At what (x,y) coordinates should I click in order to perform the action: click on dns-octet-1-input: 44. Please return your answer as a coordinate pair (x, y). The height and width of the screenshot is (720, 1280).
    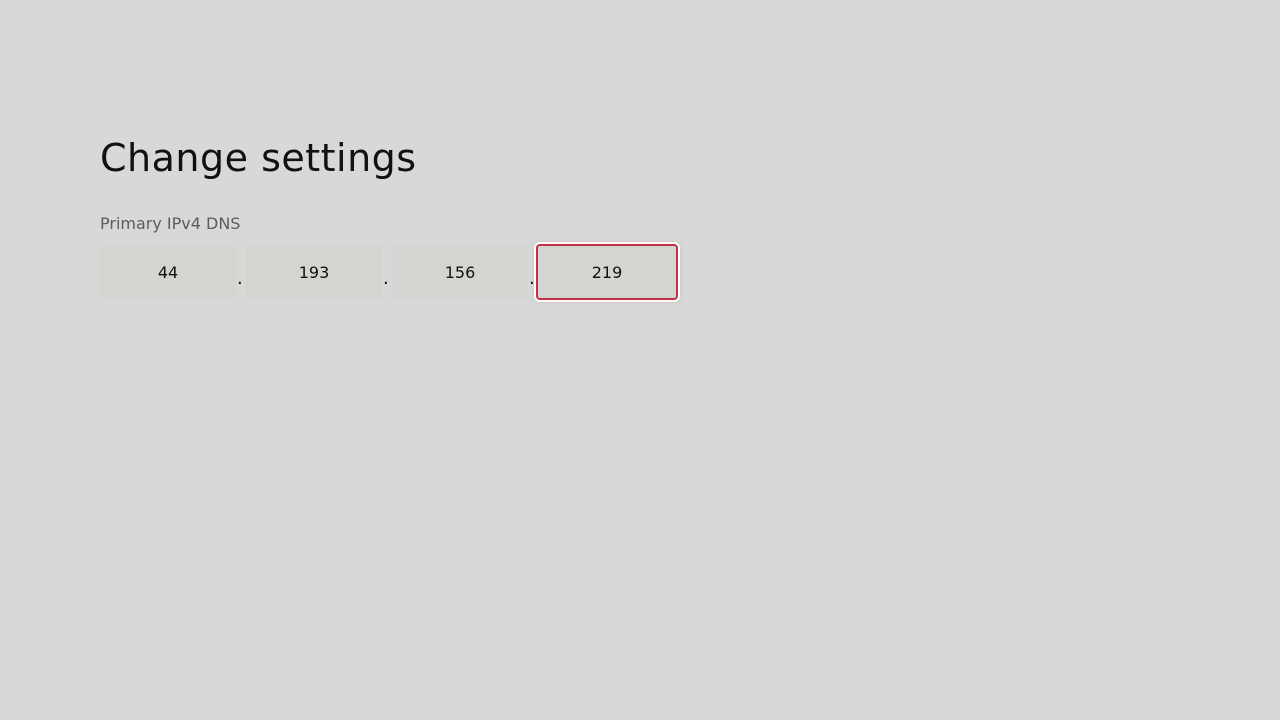
    Looking at the image, I should click on (168, 272).